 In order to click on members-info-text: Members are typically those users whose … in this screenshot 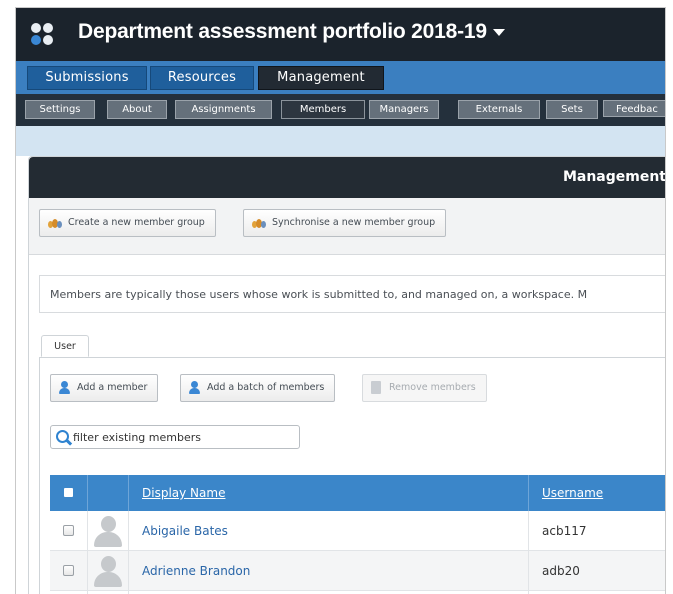, I will do `click(352, 294)`.